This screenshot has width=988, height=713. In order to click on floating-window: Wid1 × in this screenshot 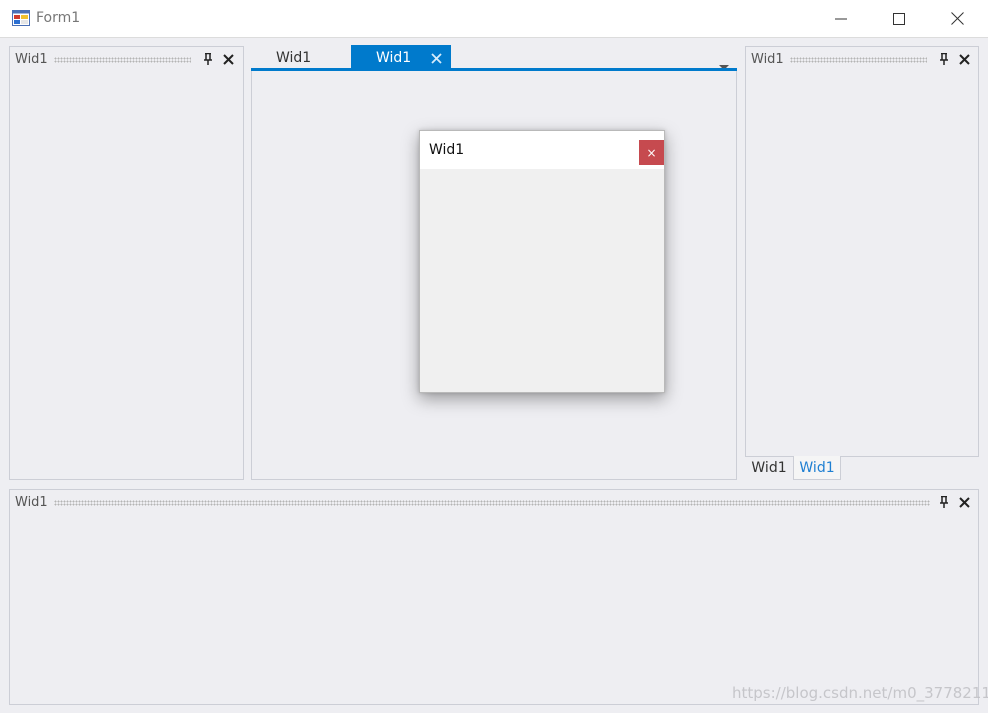, I will do `click(542, 261)`.